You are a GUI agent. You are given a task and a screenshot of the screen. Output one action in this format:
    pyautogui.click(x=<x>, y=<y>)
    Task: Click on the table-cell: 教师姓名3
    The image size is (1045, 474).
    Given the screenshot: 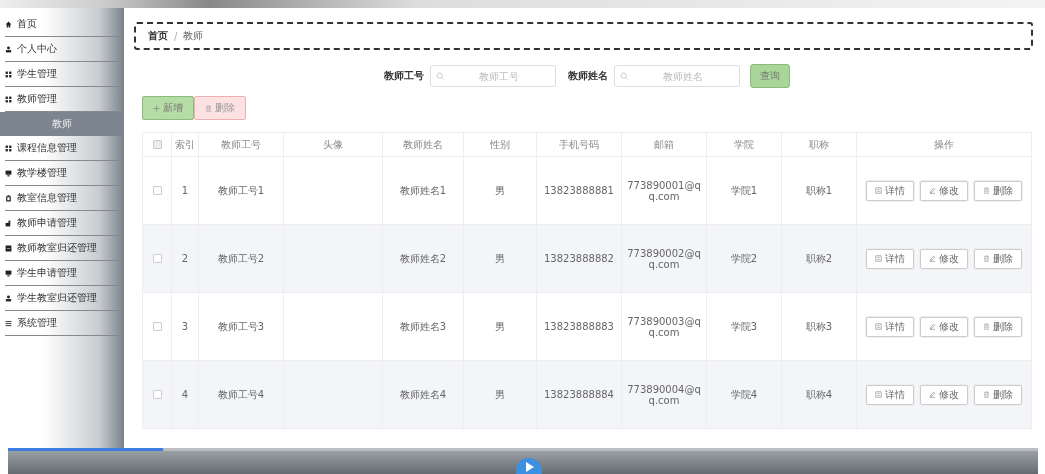 What is the action you would take?
    pyautogui.click(x=423, y=326)
    